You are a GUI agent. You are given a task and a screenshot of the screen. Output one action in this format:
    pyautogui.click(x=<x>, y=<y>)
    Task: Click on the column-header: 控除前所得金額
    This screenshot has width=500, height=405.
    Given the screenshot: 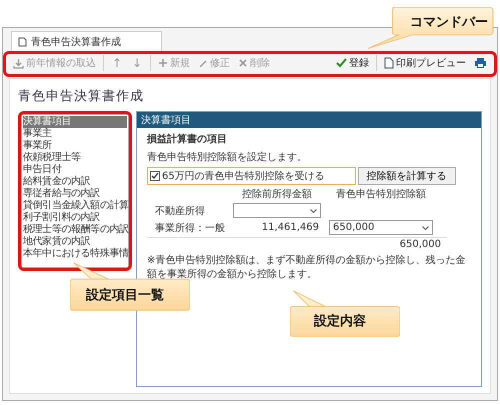 What is the action you would take?
    pyautogui.click(x=277, y=194)
    